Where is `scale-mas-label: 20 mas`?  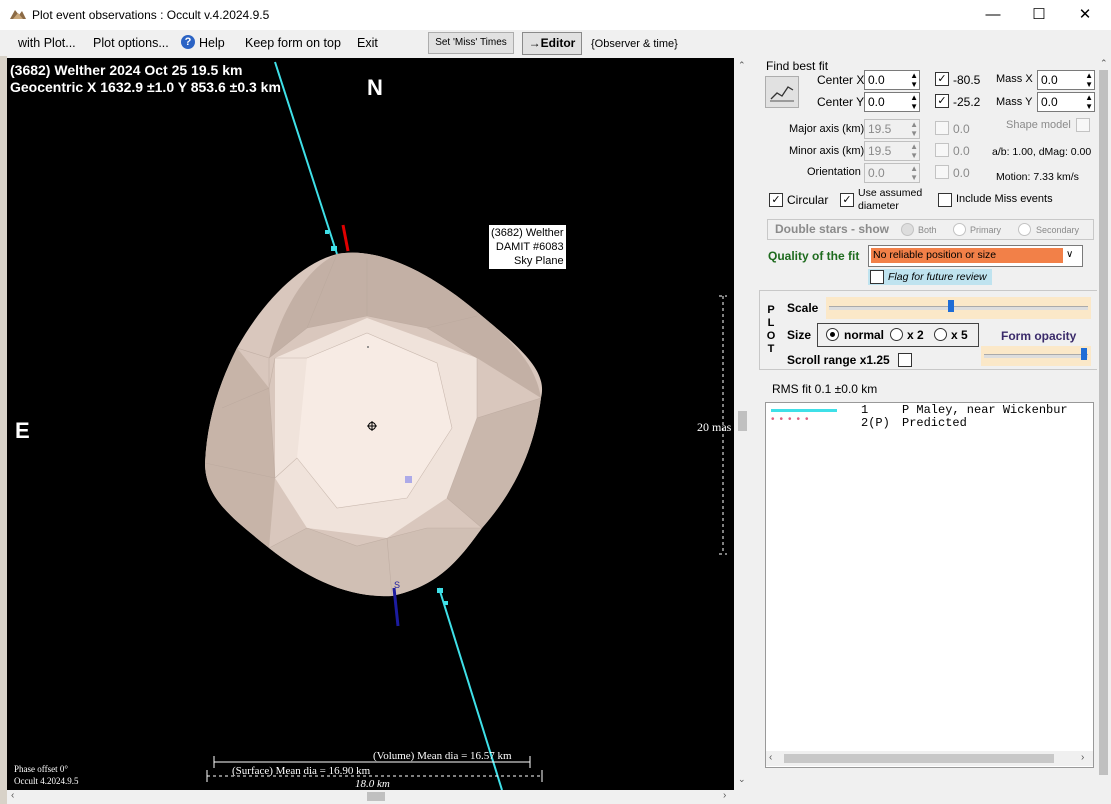 scale-mas-label: 20 mas is located at coordinates (714, 427).